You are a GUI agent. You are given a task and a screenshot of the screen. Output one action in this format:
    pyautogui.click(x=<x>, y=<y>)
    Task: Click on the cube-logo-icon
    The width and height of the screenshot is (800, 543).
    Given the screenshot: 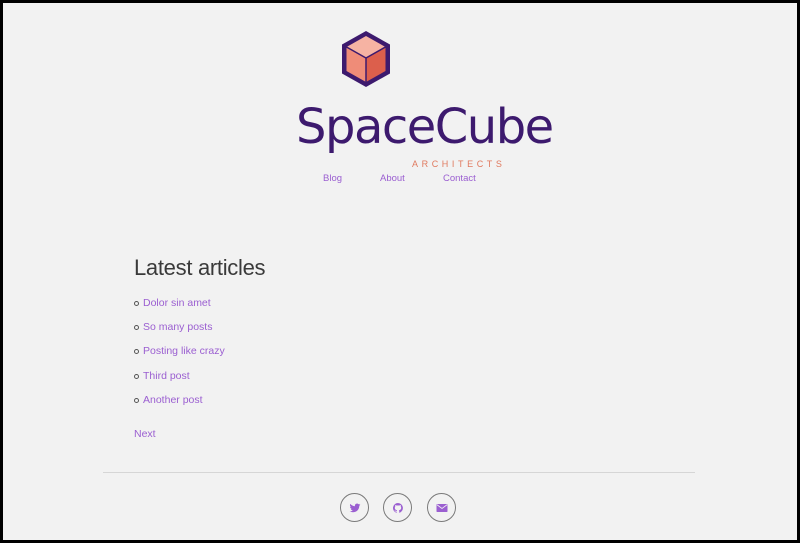 What is the action you would take?
    pyautogui.click(x=366, y=59)
    